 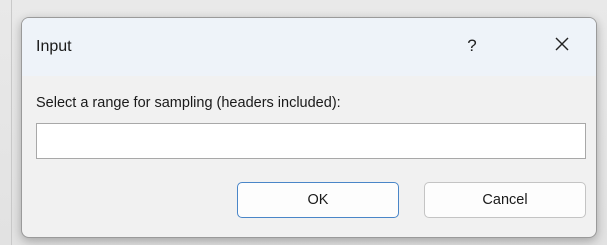 What do you see at coordinates (318, 200) in the screenshot?
I see `ok-button: OK` at bounding box center [318, 200].